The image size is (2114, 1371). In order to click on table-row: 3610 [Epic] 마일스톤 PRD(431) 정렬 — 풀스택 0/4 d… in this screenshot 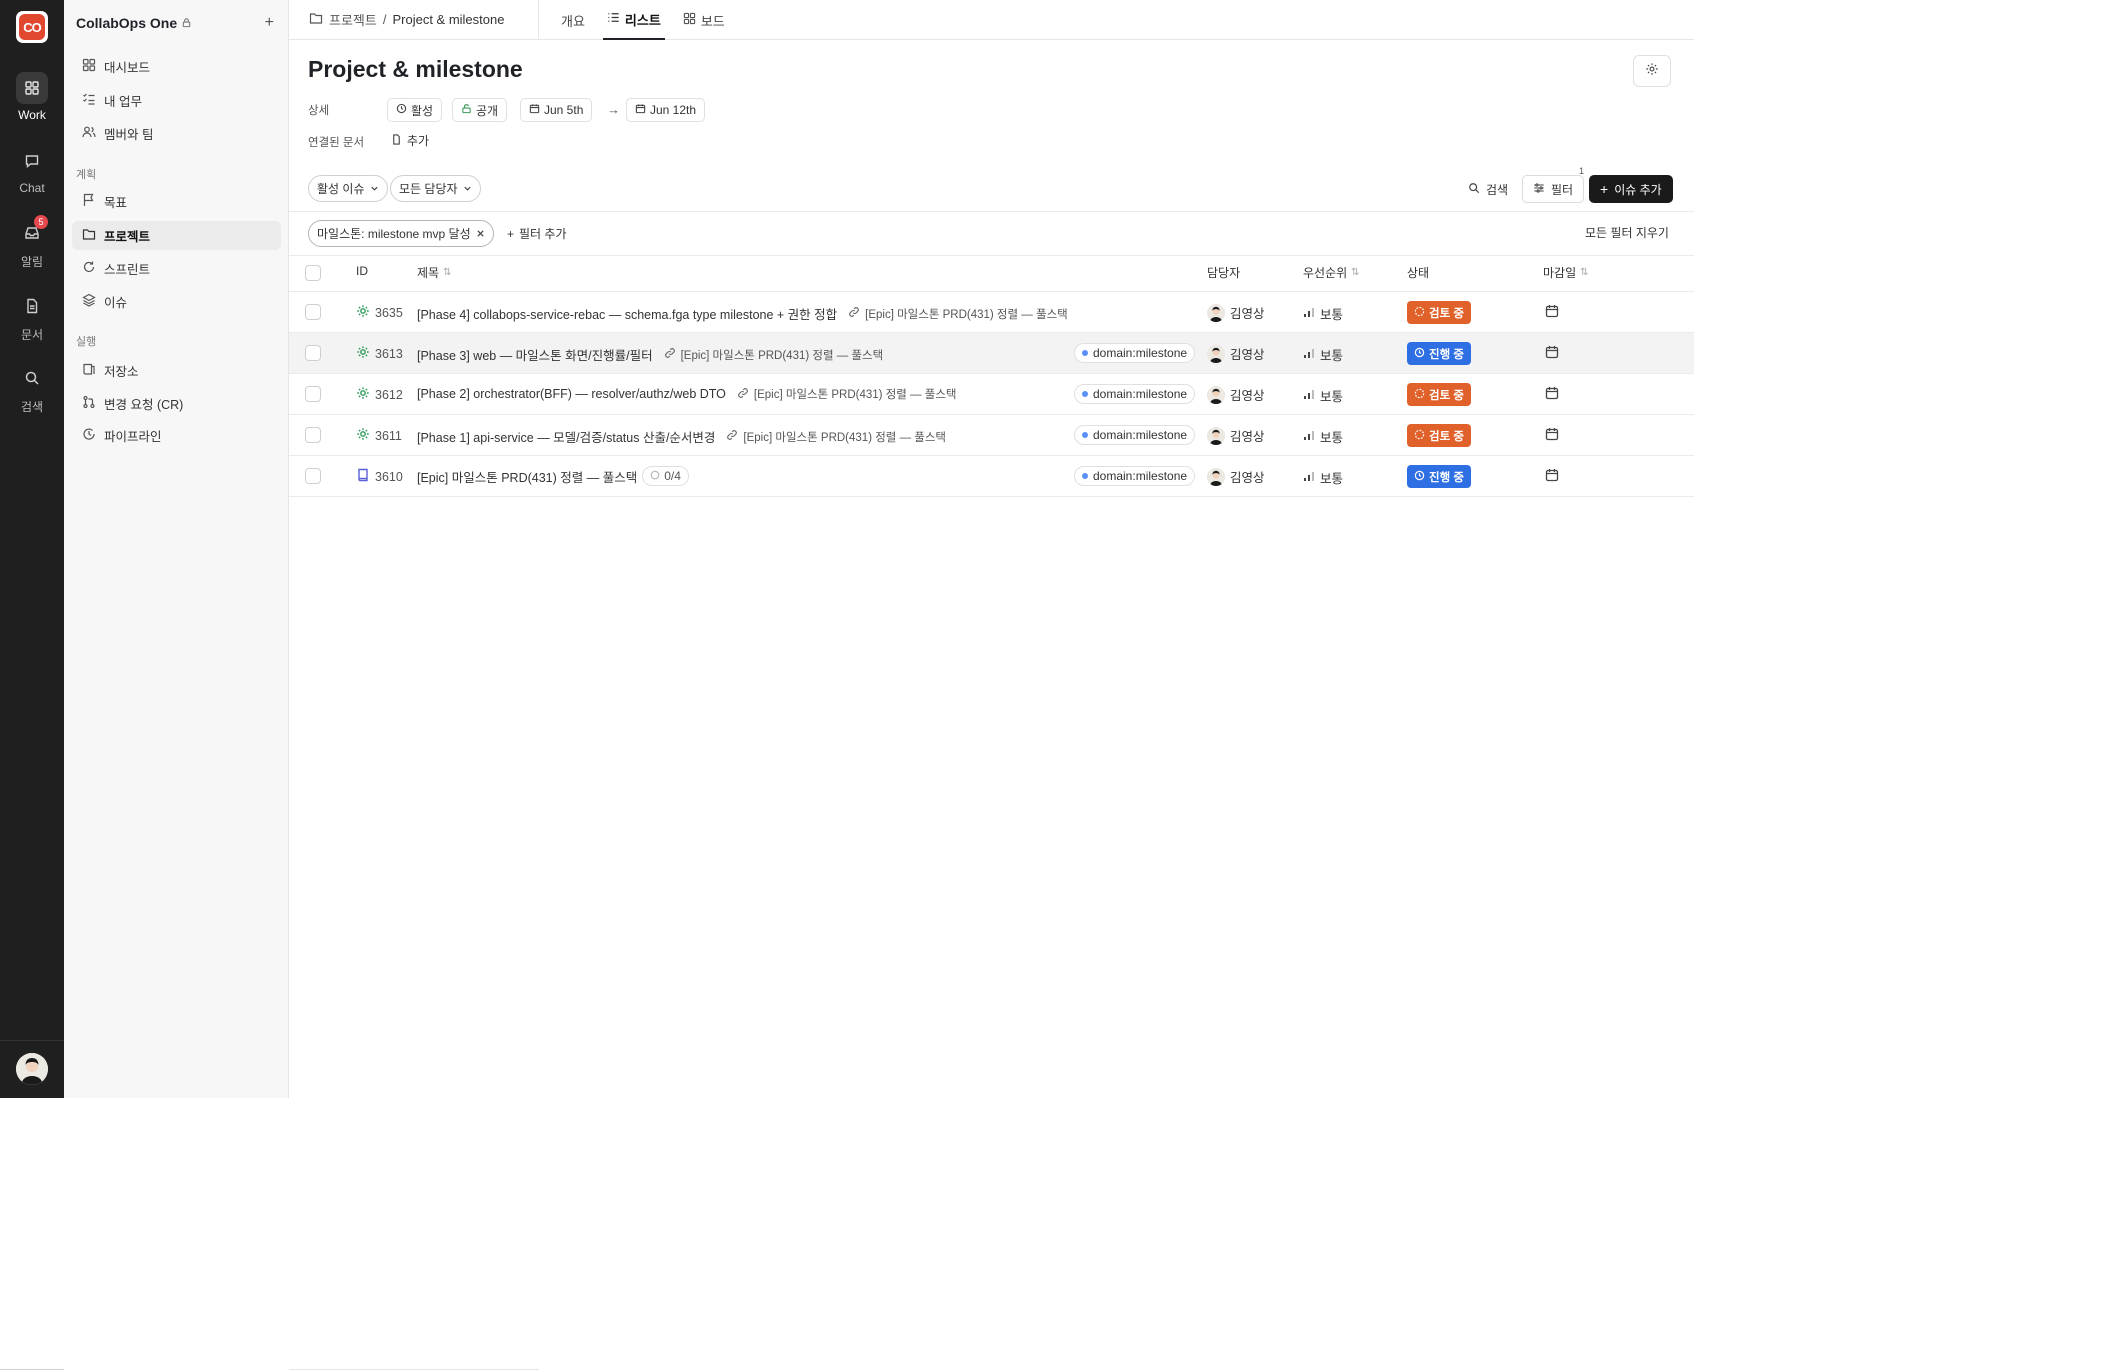, I will do `click(991, 476)`.